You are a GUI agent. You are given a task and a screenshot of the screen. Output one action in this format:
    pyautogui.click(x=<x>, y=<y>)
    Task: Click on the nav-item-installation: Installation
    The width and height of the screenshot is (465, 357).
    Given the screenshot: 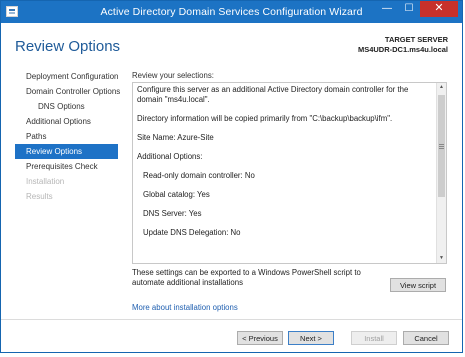 What is the action you would take?
    pyautogui.click(x=45, y=181)
    